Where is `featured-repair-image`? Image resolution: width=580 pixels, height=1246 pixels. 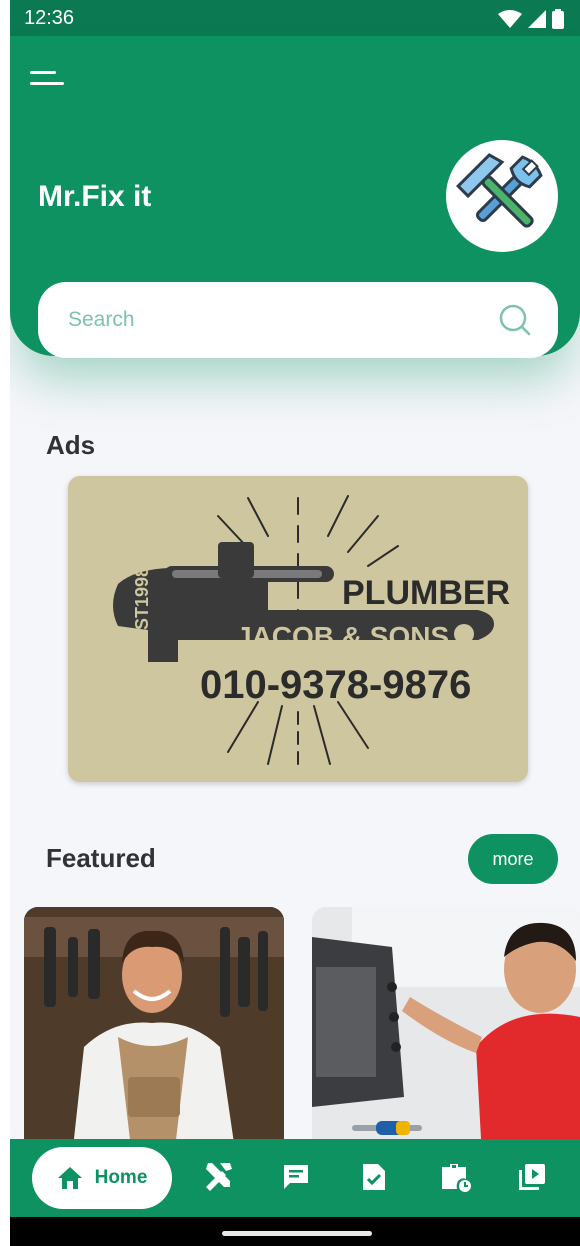 featured-repair-image is located at coordinates (446, 1032).